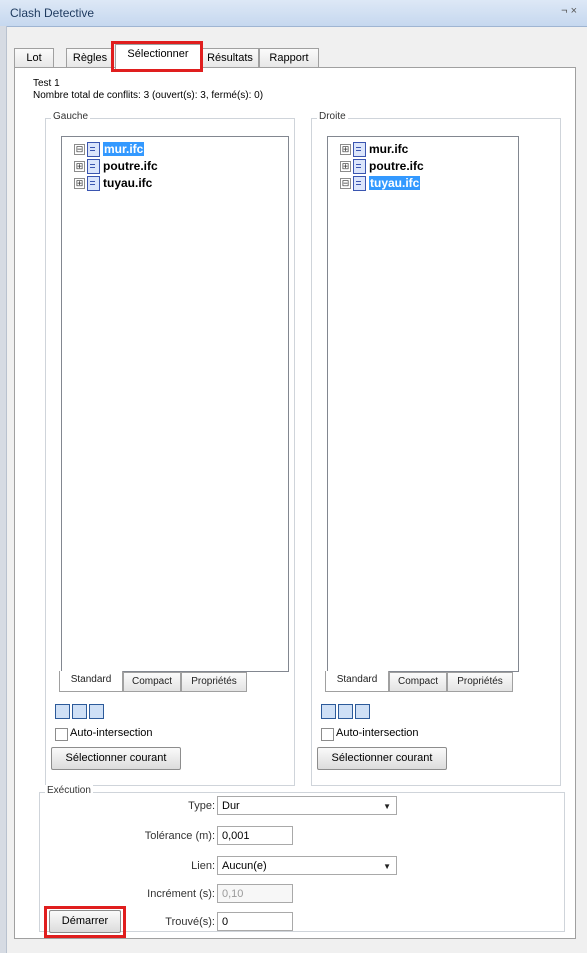 This screenshot has width=587, height=953. I want to click on tolerance-input: 0,001, so click(255, 835).